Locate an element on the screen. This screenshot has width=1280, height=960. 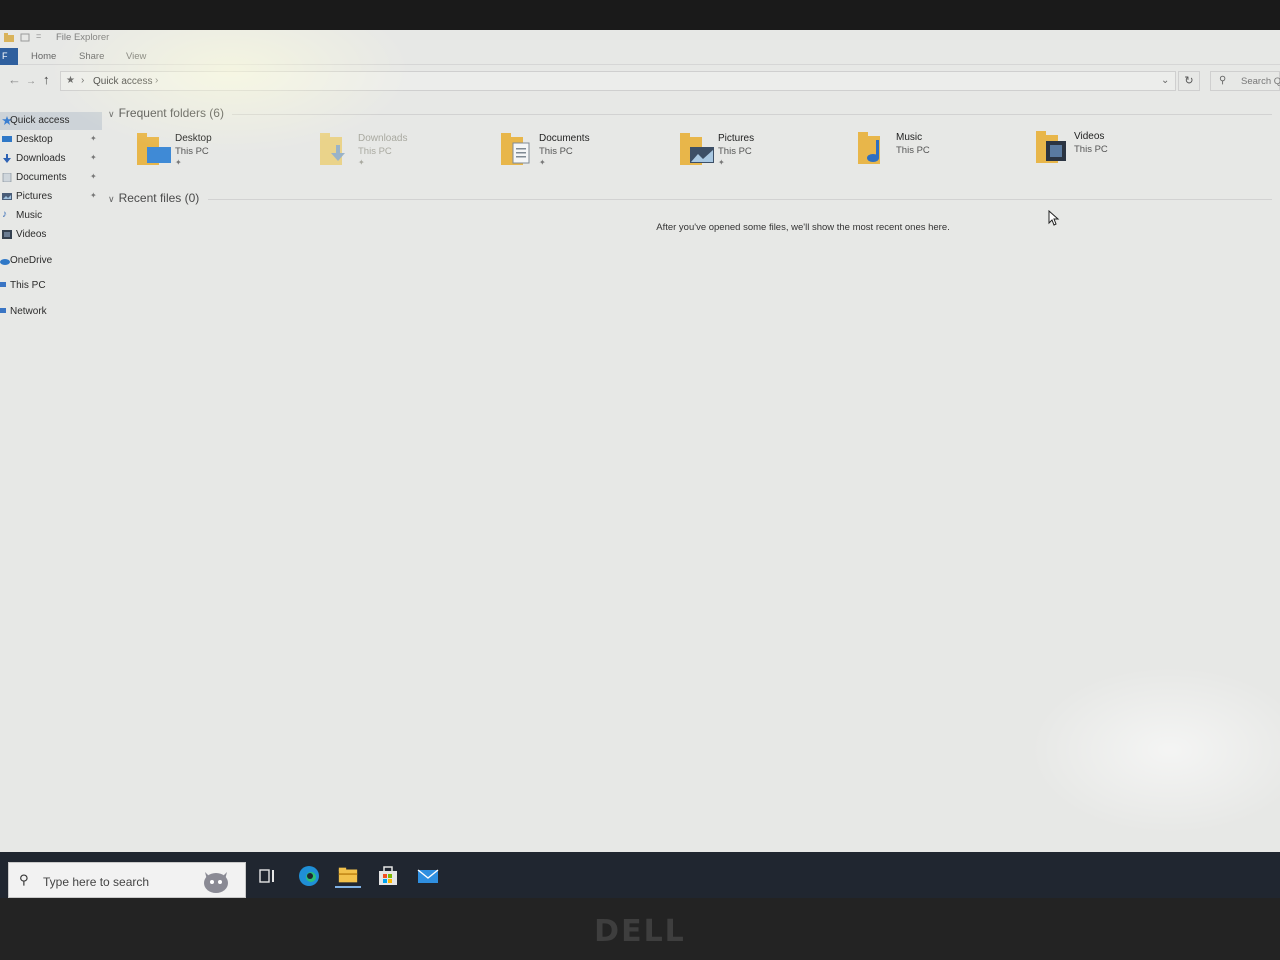
up-arrow-icon: ↑ is located at coordinates (46, 80).